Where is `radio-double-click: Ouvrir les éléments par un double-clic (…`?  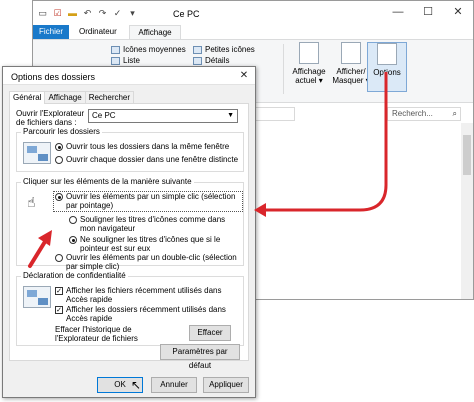
radio-double-click: Ouvrir les éléments par un double-clic (… is located at coordinates (148, 262).